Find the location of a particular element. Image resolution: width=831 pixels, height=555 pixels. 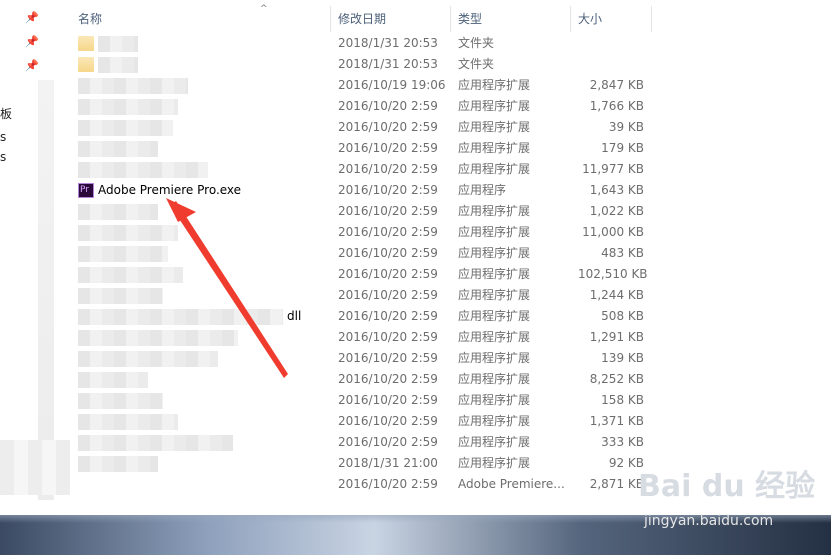

watermark: Bai du 经验 jingyan.baidu.com is located at coordinates (733, 506).